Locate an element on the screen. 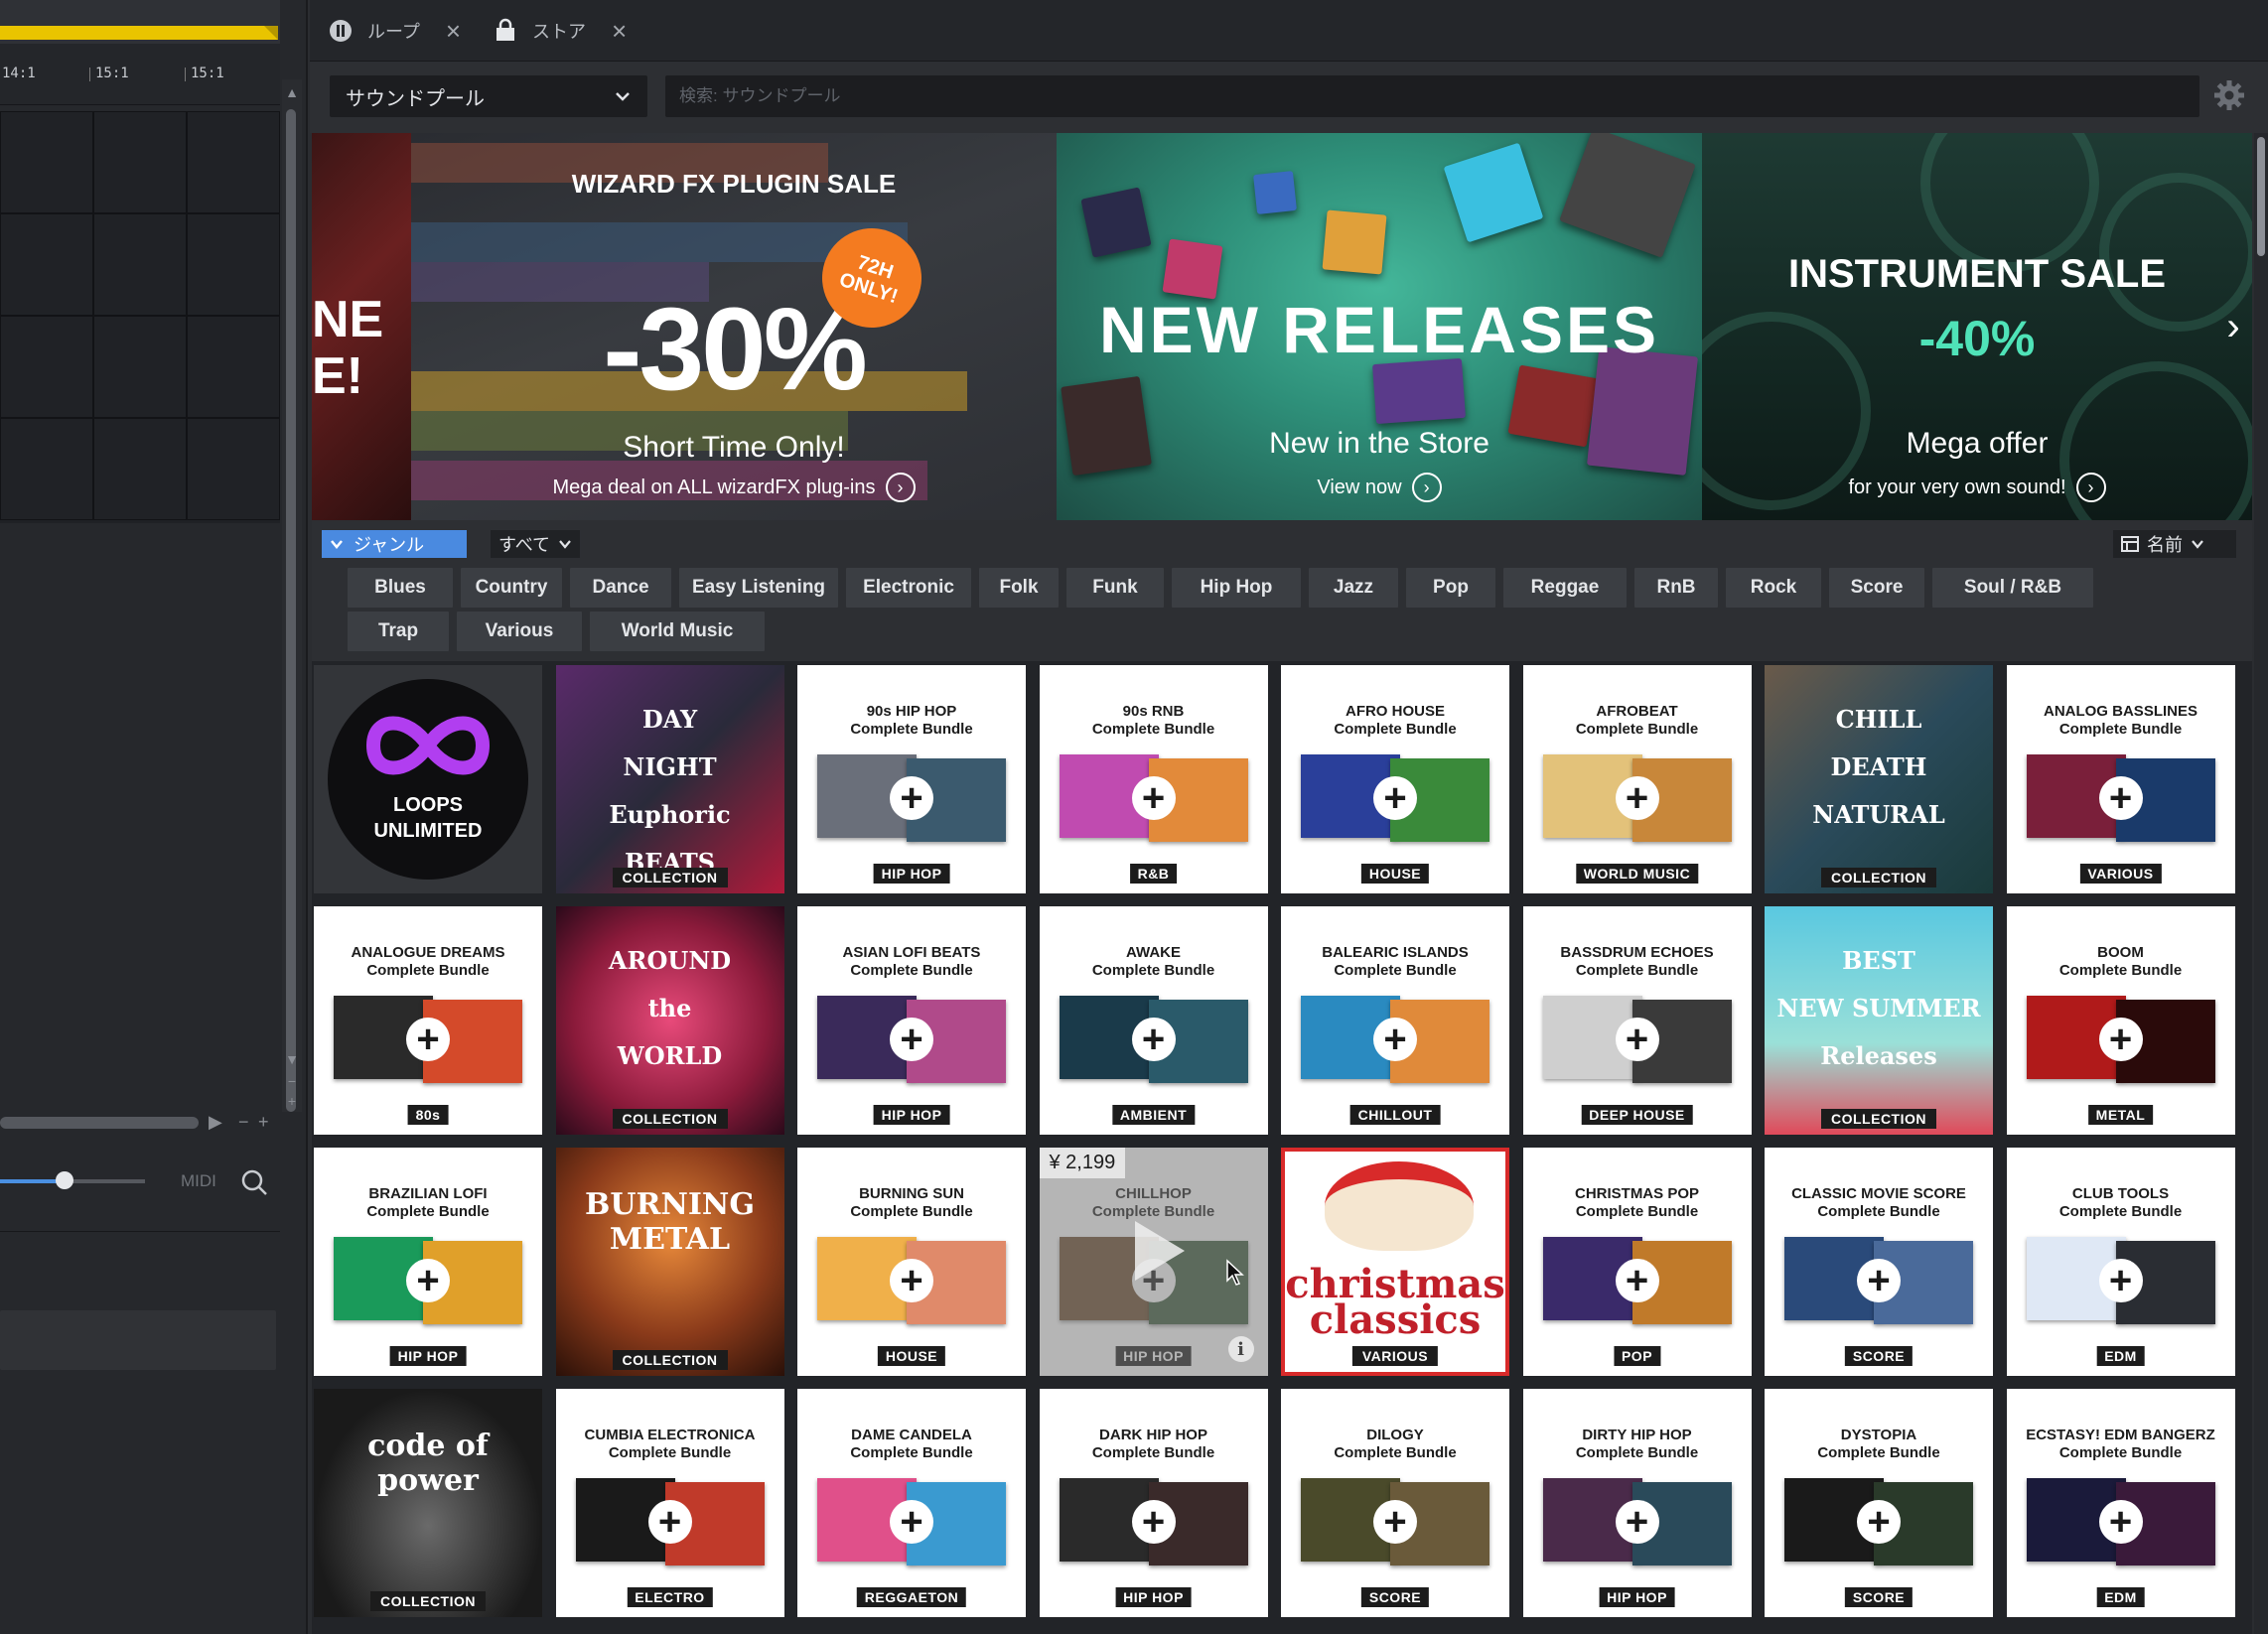 The height and width of the screenshot is (1634, 2268). arranger-grid is located at coordinates (140, 317).